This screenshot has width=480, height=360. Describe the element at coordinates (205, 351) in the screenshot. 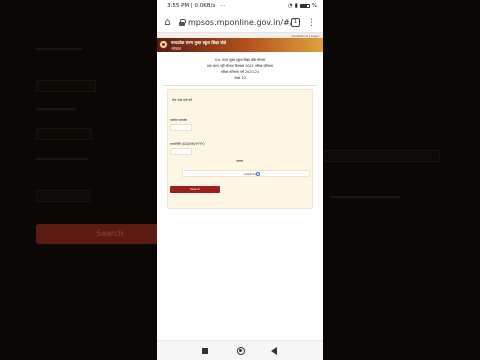

I see `recents-icon` at that location.